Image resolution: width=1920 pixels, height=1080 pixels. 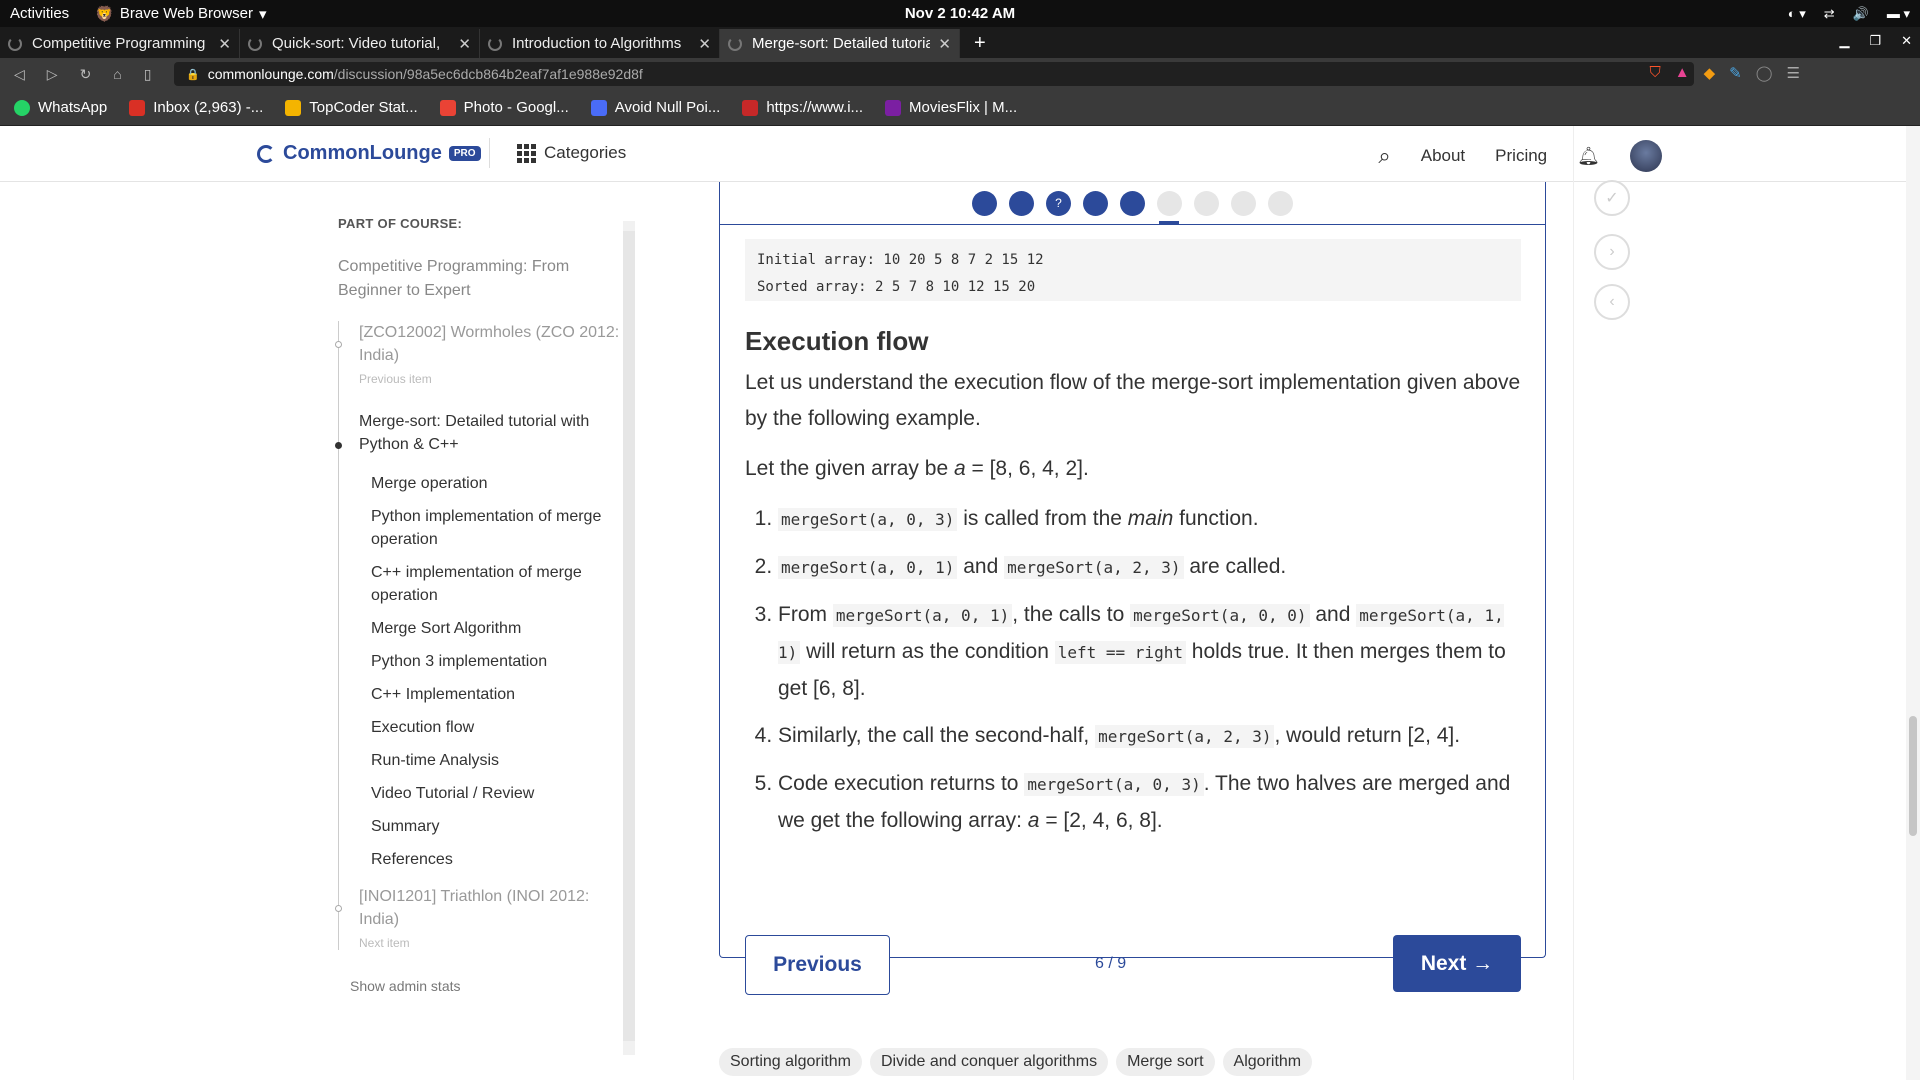 I want to click on menu-icon: ☰, so click(x=1793, y=73).